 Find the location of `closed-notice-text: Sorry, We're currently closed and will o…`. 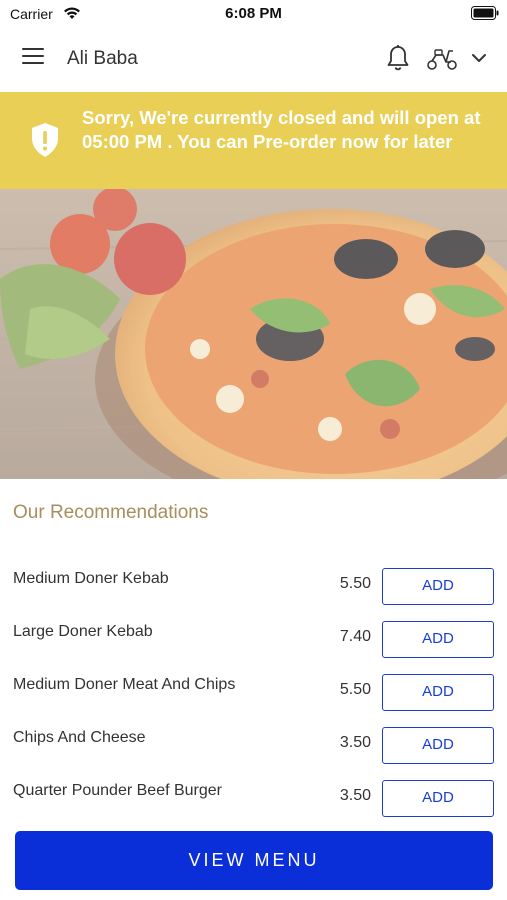

closed-notice-text: Sorry, We're currently closed and will o… is located at coordinates (281, 129).